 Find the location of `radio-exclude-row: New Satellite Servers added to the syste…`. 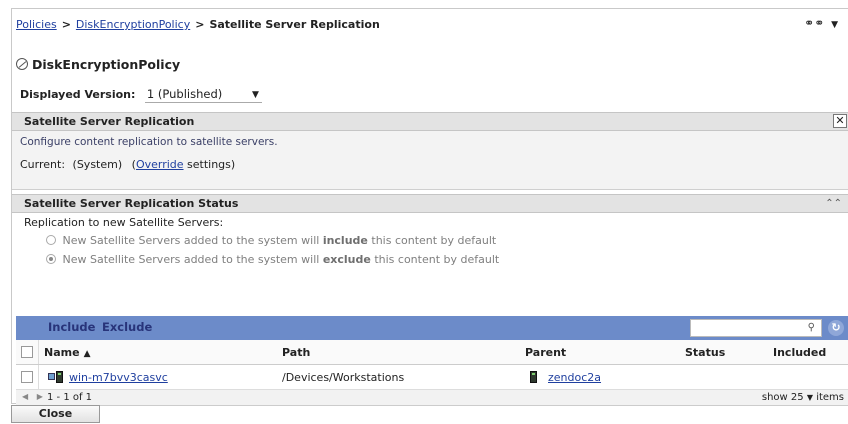

radio-exclude-row: New Satellite Servers added to the syste… is located at coordinates (272, 259).